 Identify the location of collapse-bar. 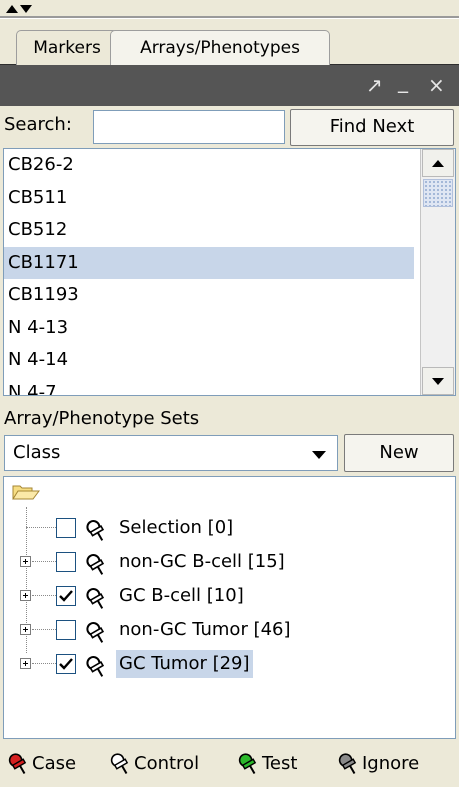
(229, 8).